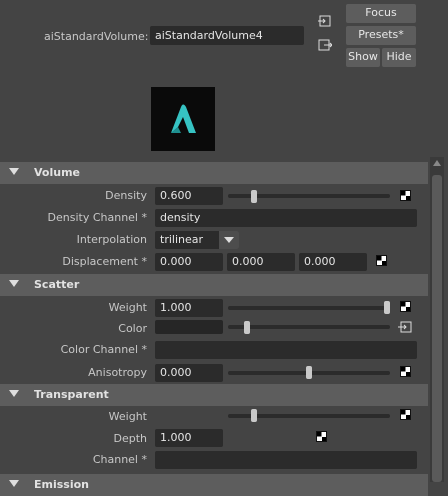 Image resolution: width=448 pixels, height=496 pixels. What do you see at coordinates (309, 372) in the screenshot?
I see `anisotropy-slider-handle` at bounding box center [309, 372].